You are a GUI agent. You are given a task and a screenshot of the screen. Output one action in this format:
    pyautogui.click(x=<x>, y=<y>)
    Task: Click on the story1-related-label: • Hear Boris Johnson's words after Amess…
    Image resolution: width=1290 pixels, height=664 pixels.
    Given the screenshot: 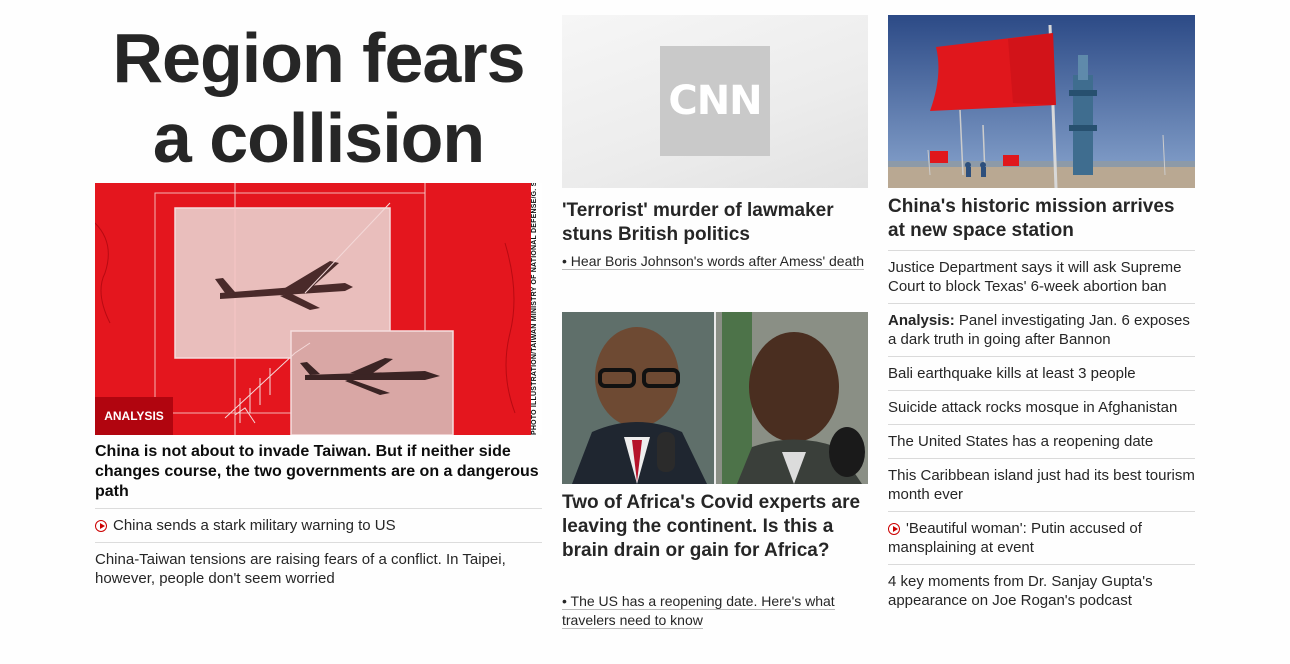 What is the action you would take?
    pyautogui.click(x=713, y=261)
    